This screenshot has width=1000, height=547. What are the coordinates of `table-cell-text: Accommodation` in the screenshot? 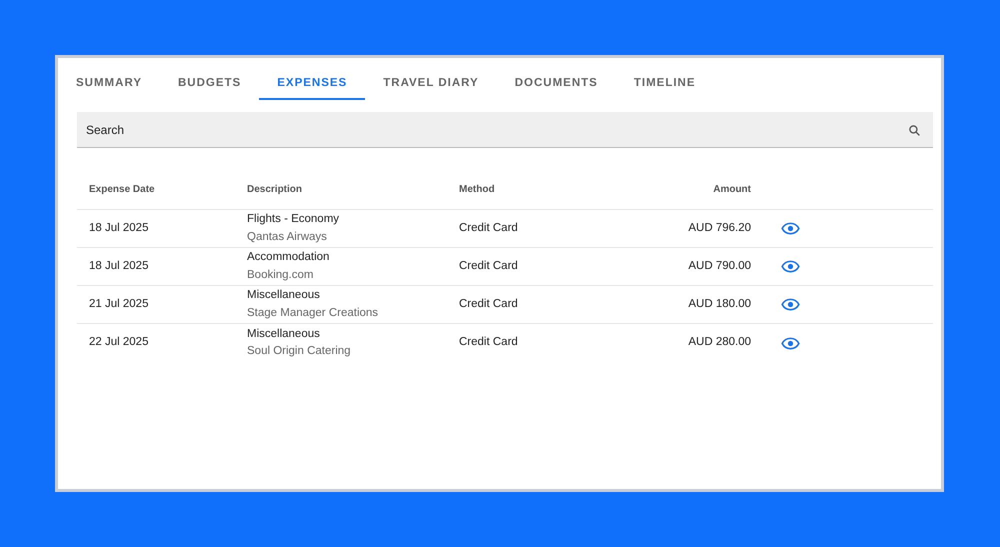 It's located at (288, 258).